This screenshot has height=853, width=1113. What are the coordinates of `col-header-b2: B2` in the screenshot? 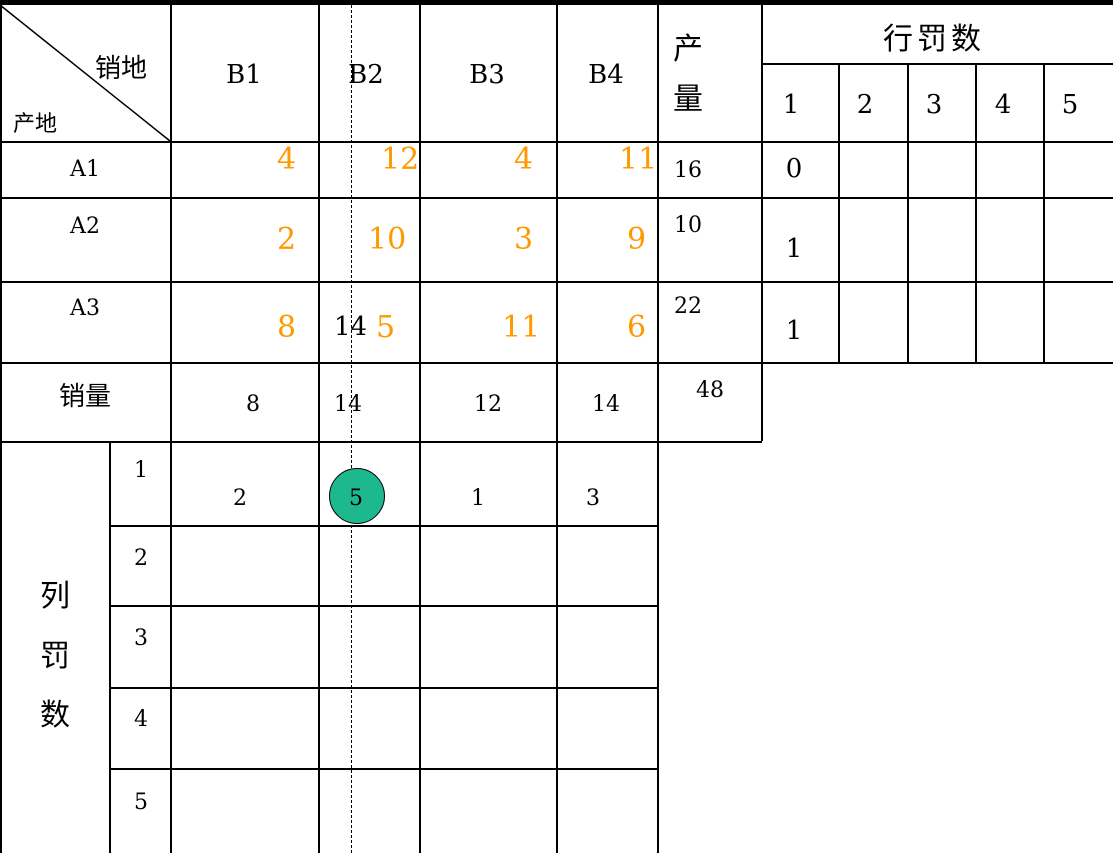 It's located at (366, 75).